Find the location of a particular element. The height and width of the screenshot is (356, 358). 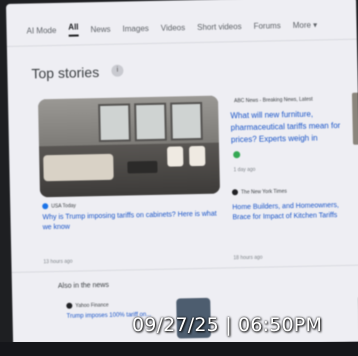

thumbnail-table is located at coordinates (142, 167).